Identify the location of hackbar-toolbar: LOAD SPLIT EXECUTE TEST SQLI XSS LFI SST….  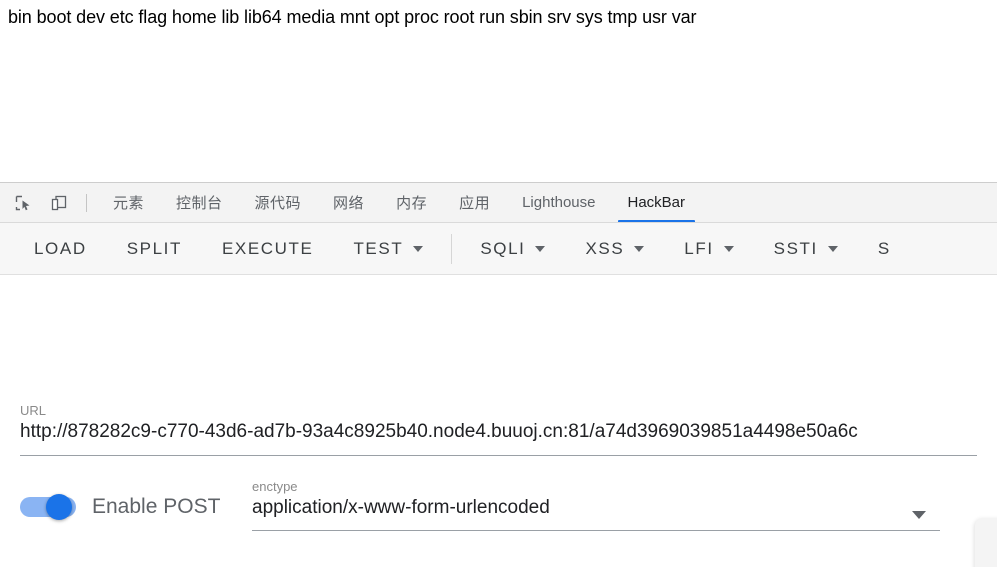
(498, 249).